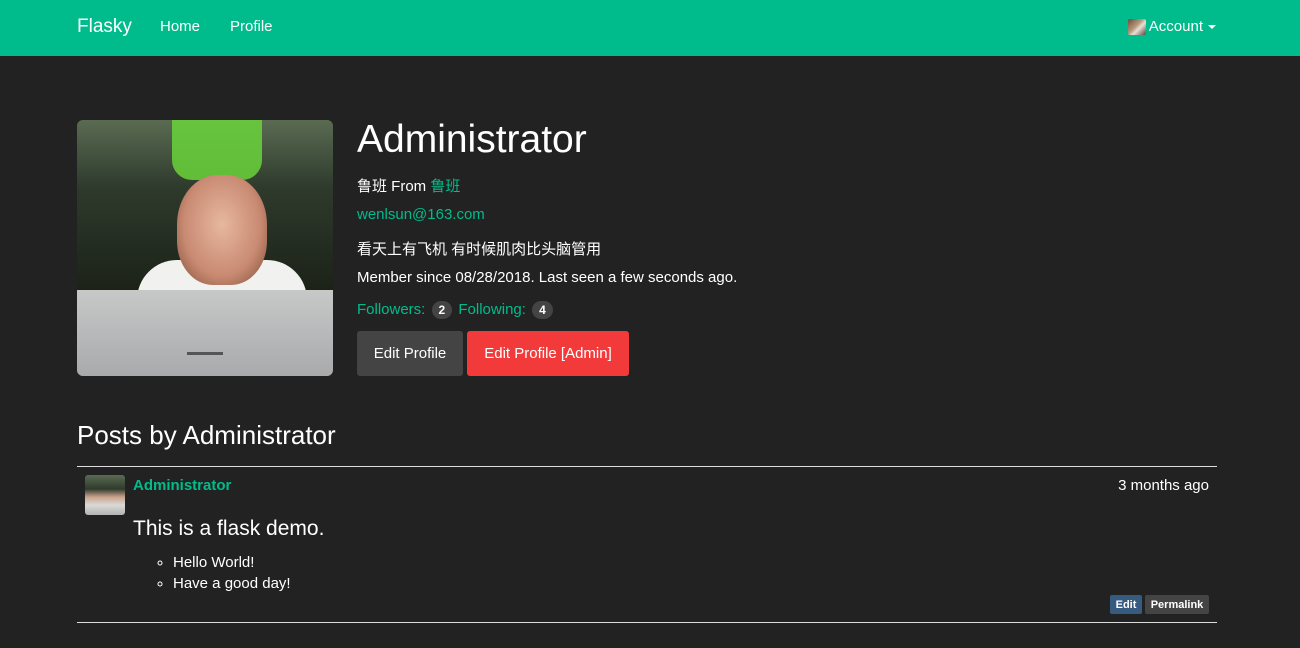  I want to click on account-avatar, so click(1136, 26).